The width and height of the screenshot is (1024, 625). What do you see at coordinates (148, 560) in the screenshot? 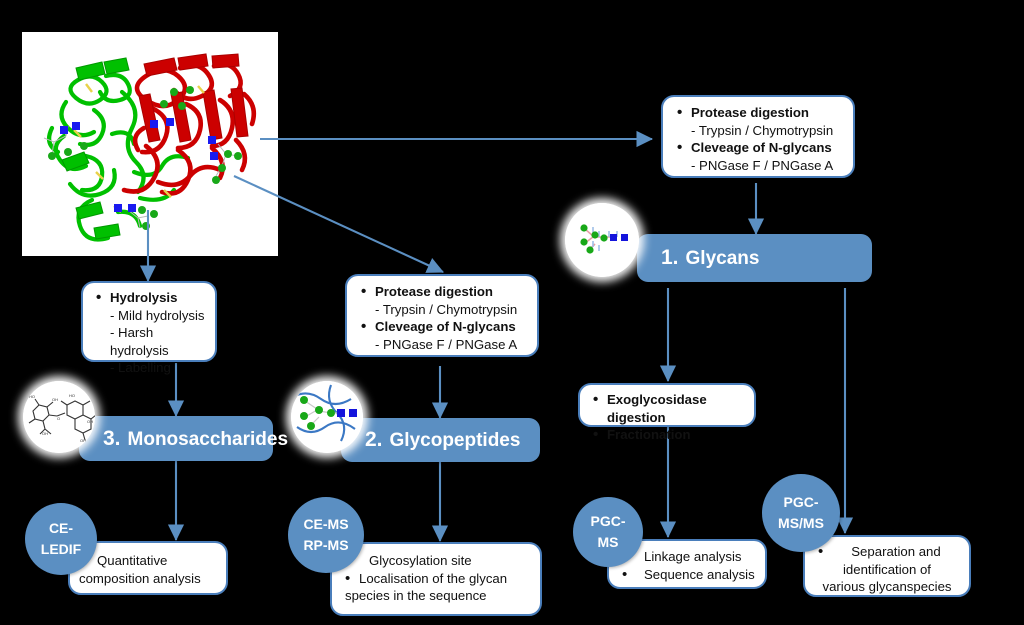
I see `box-line: Quantitative` at bounding box center [148, 560].